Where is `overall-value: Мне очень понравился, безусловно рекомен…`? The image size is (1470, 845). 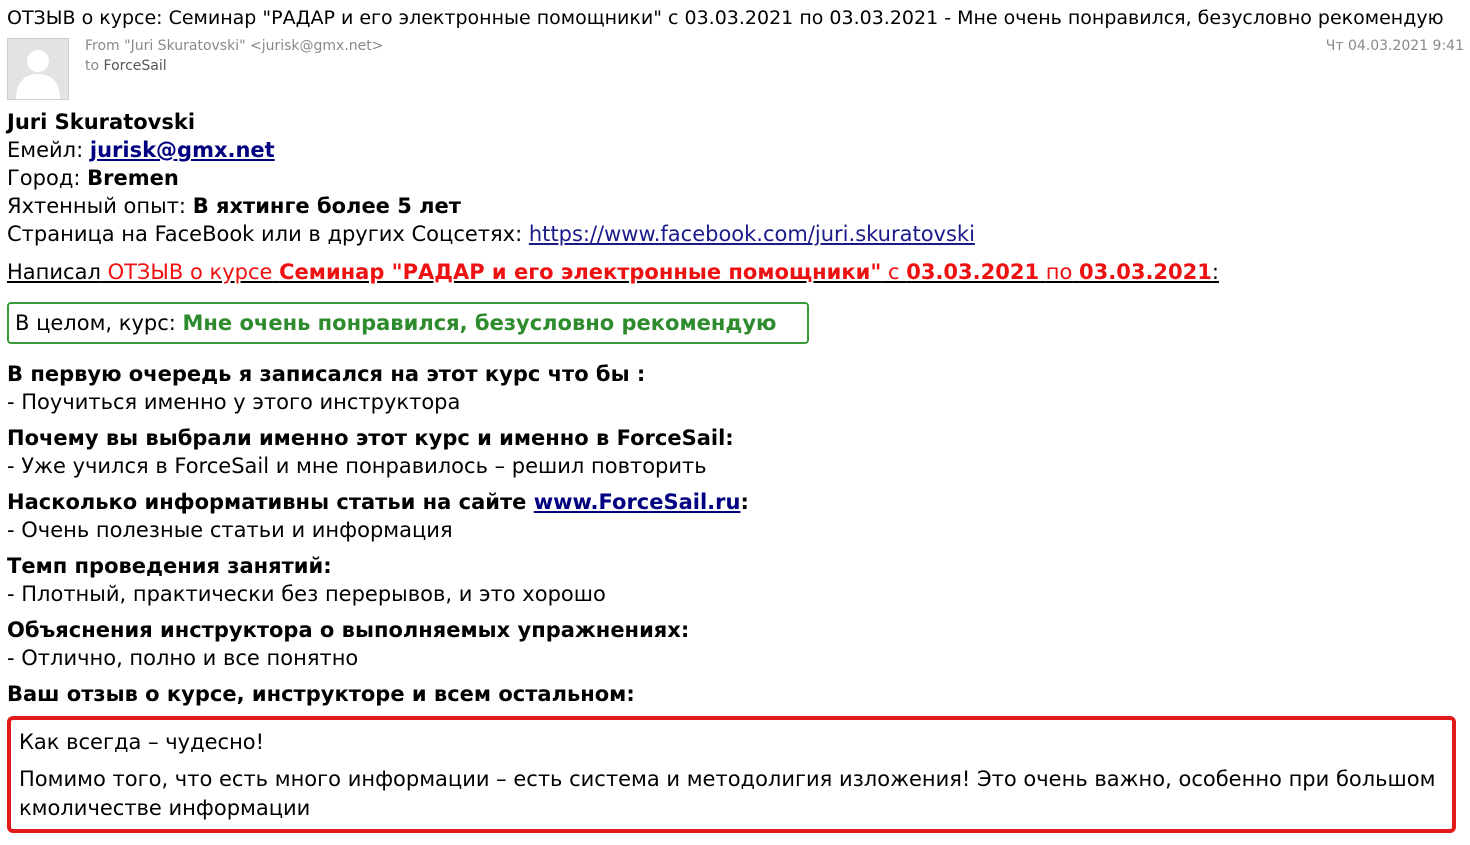 overall-value: Мне очень понравился, безусловно рекомен… is located at coordinates (479, 323).